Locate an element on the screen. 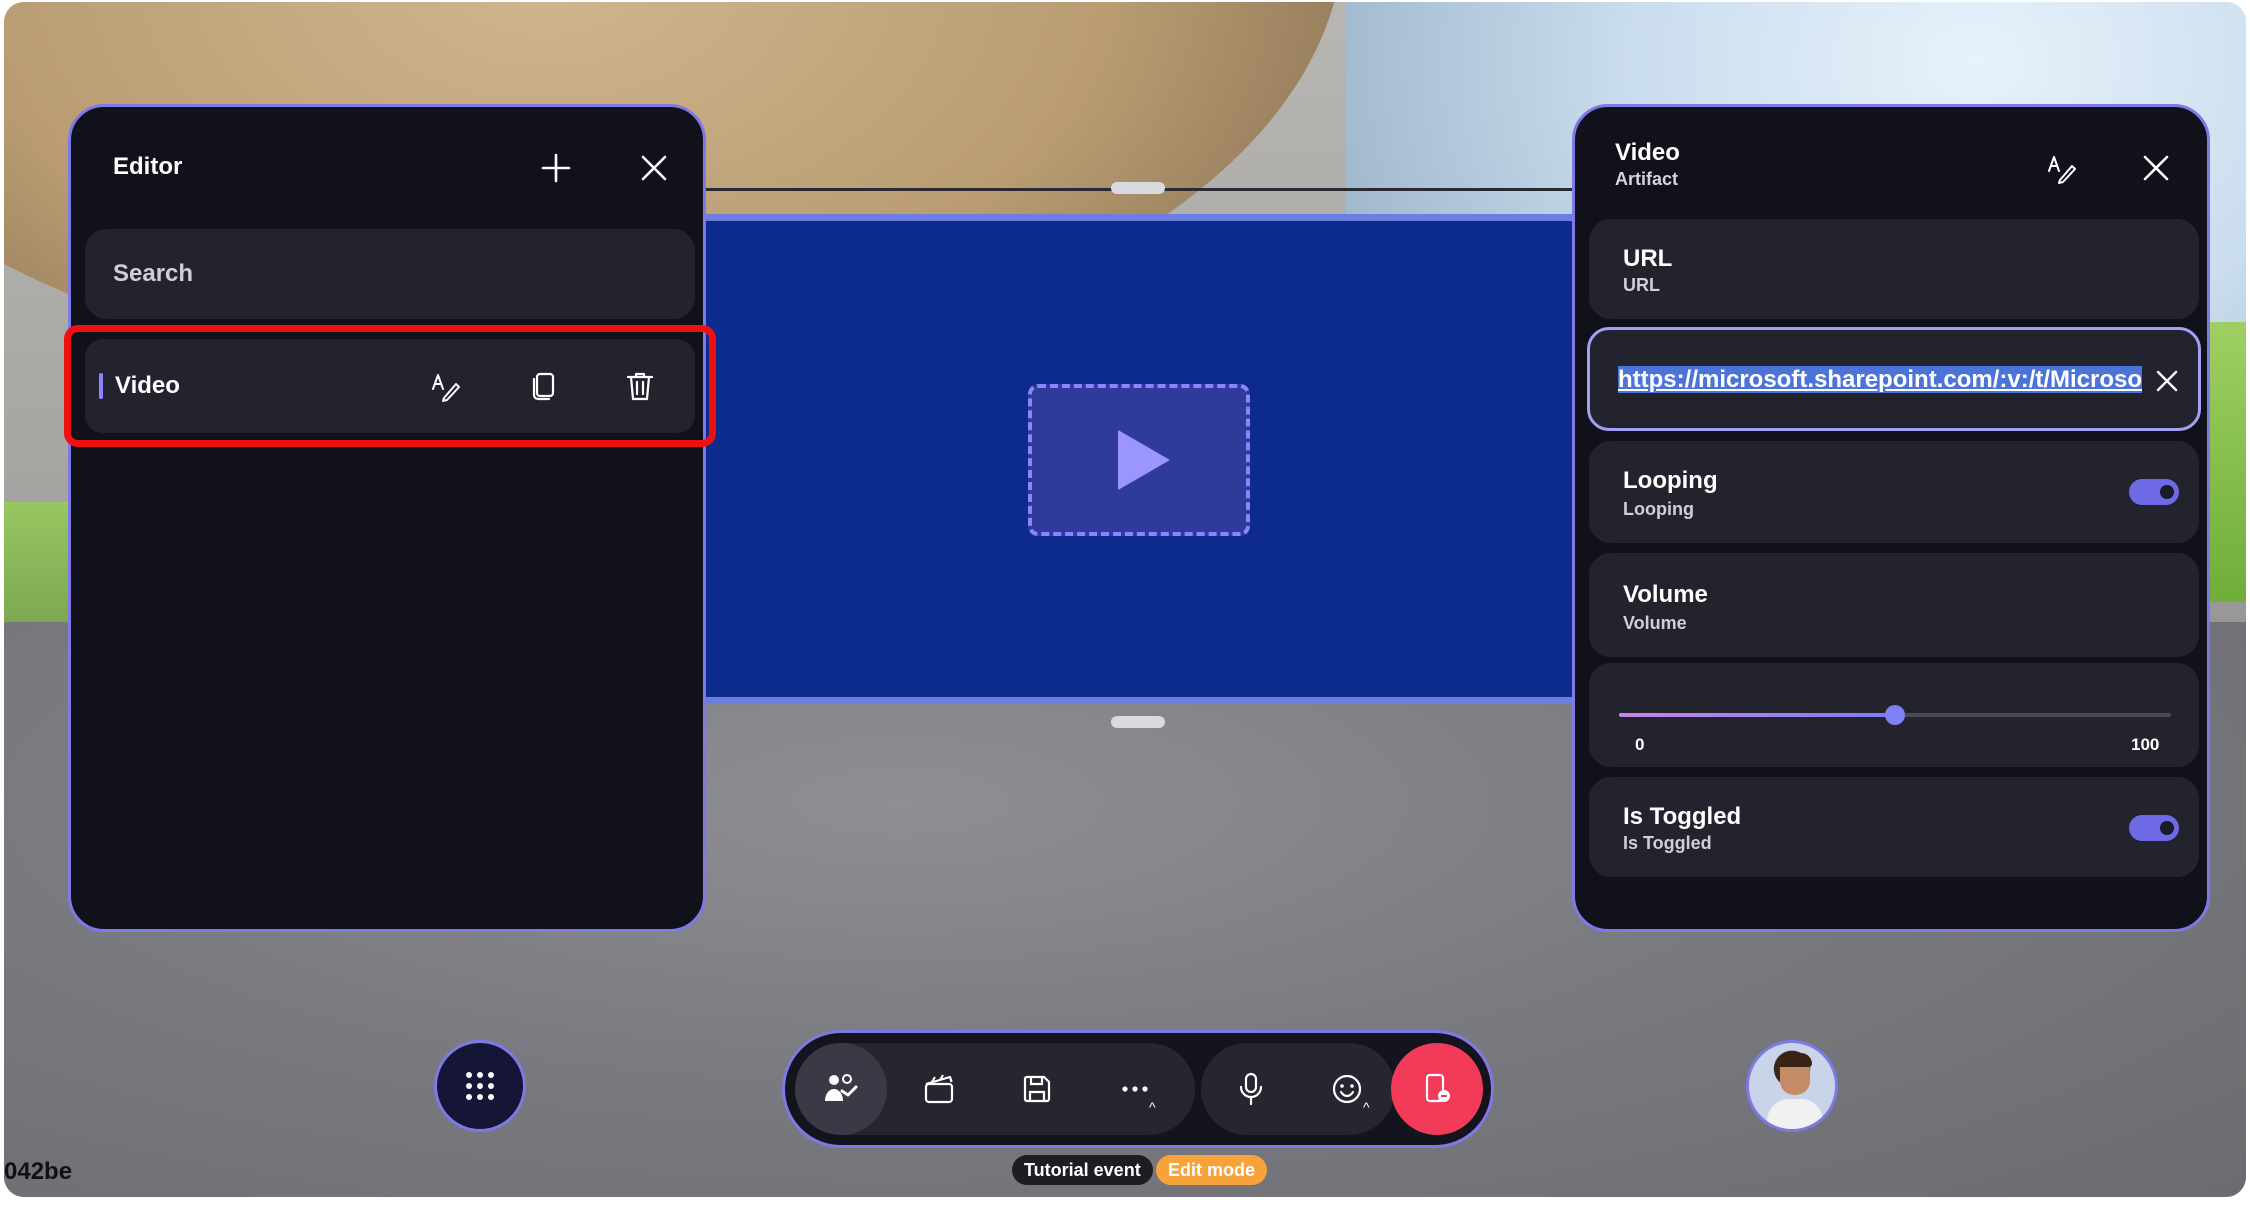 Image resolution: width=2250 pixels, height=1207 pixels. session-id-text: 042be is located at coordinates (38, 1171).